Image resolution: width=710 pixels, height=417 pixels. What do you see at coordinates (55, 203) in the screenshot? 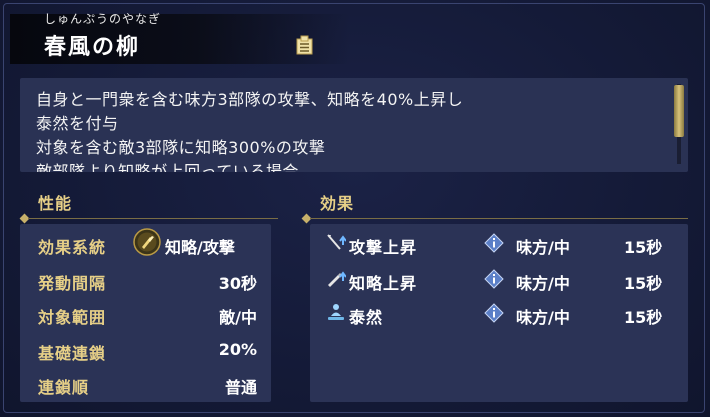
I see `performance-heading: 性能` at bounding box center [55, 203].